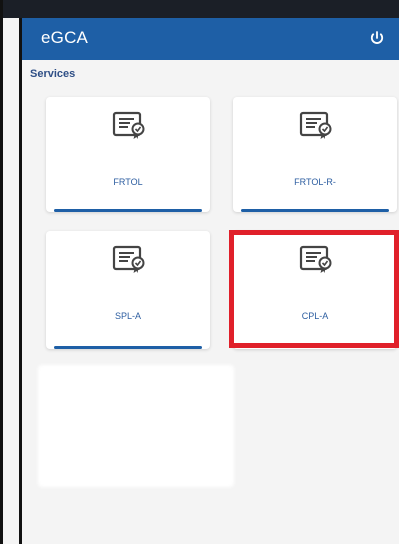 The height and width of the screenshot is (544, 399). Describe the element at coordinates (136, 426) in the screenshot. I see `blank-card` at that location.